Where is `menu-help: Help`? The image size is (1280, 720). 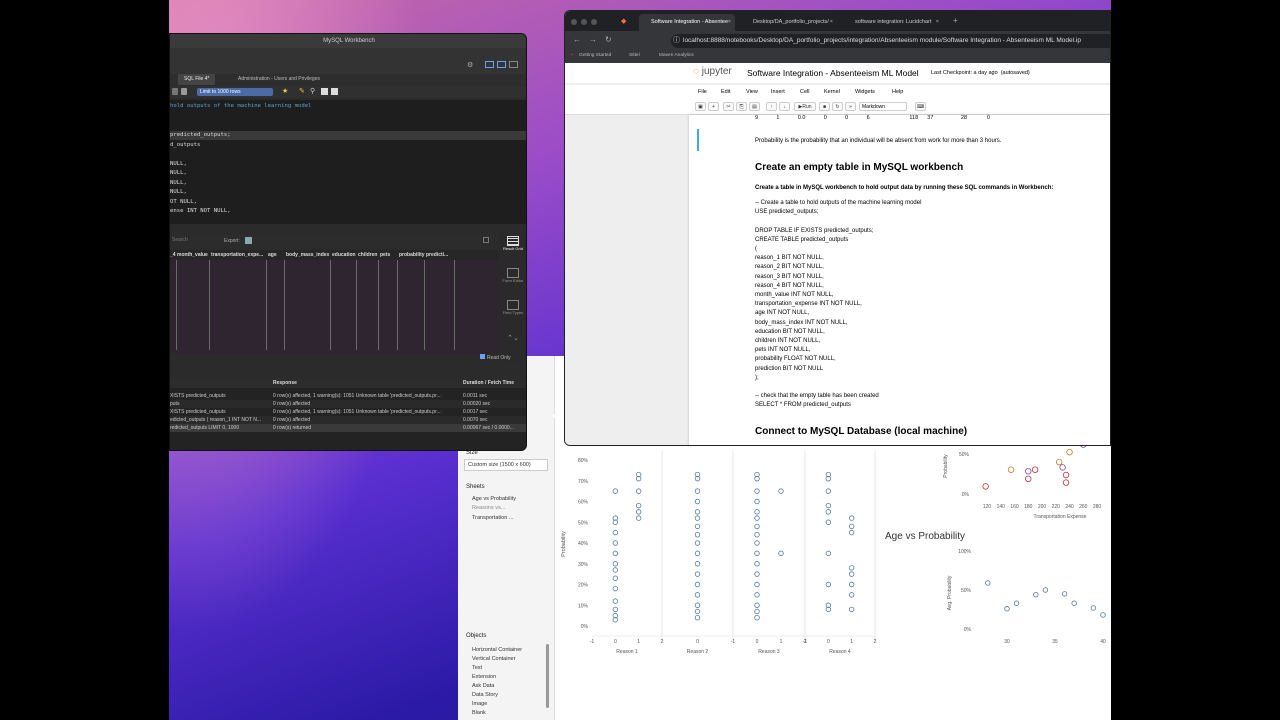 menu-help: Help is located at coordinates (897, 92).